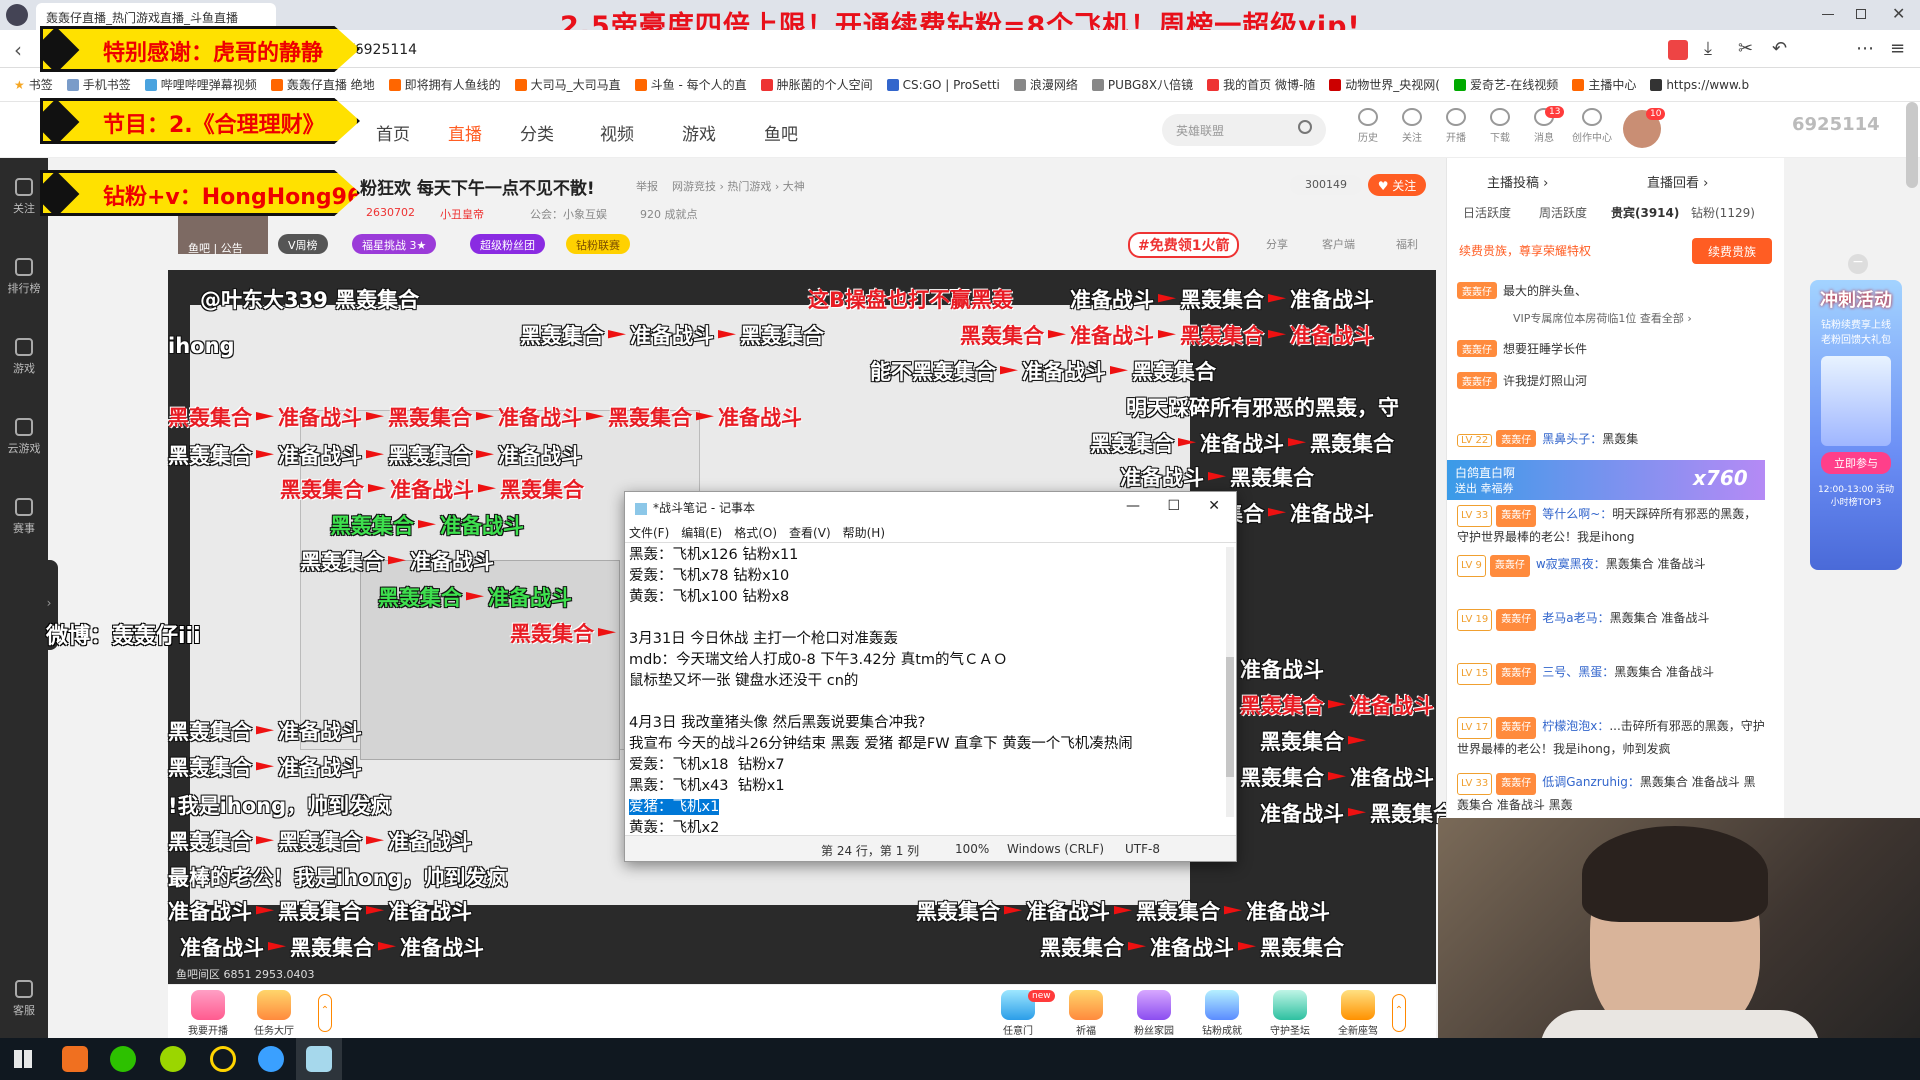 The height and width of the screenshot is (1080, 1920). Describe the element at coordinates (1699, 85) in the screenshot. I see `bookmark-item: https://www.b` at that location.